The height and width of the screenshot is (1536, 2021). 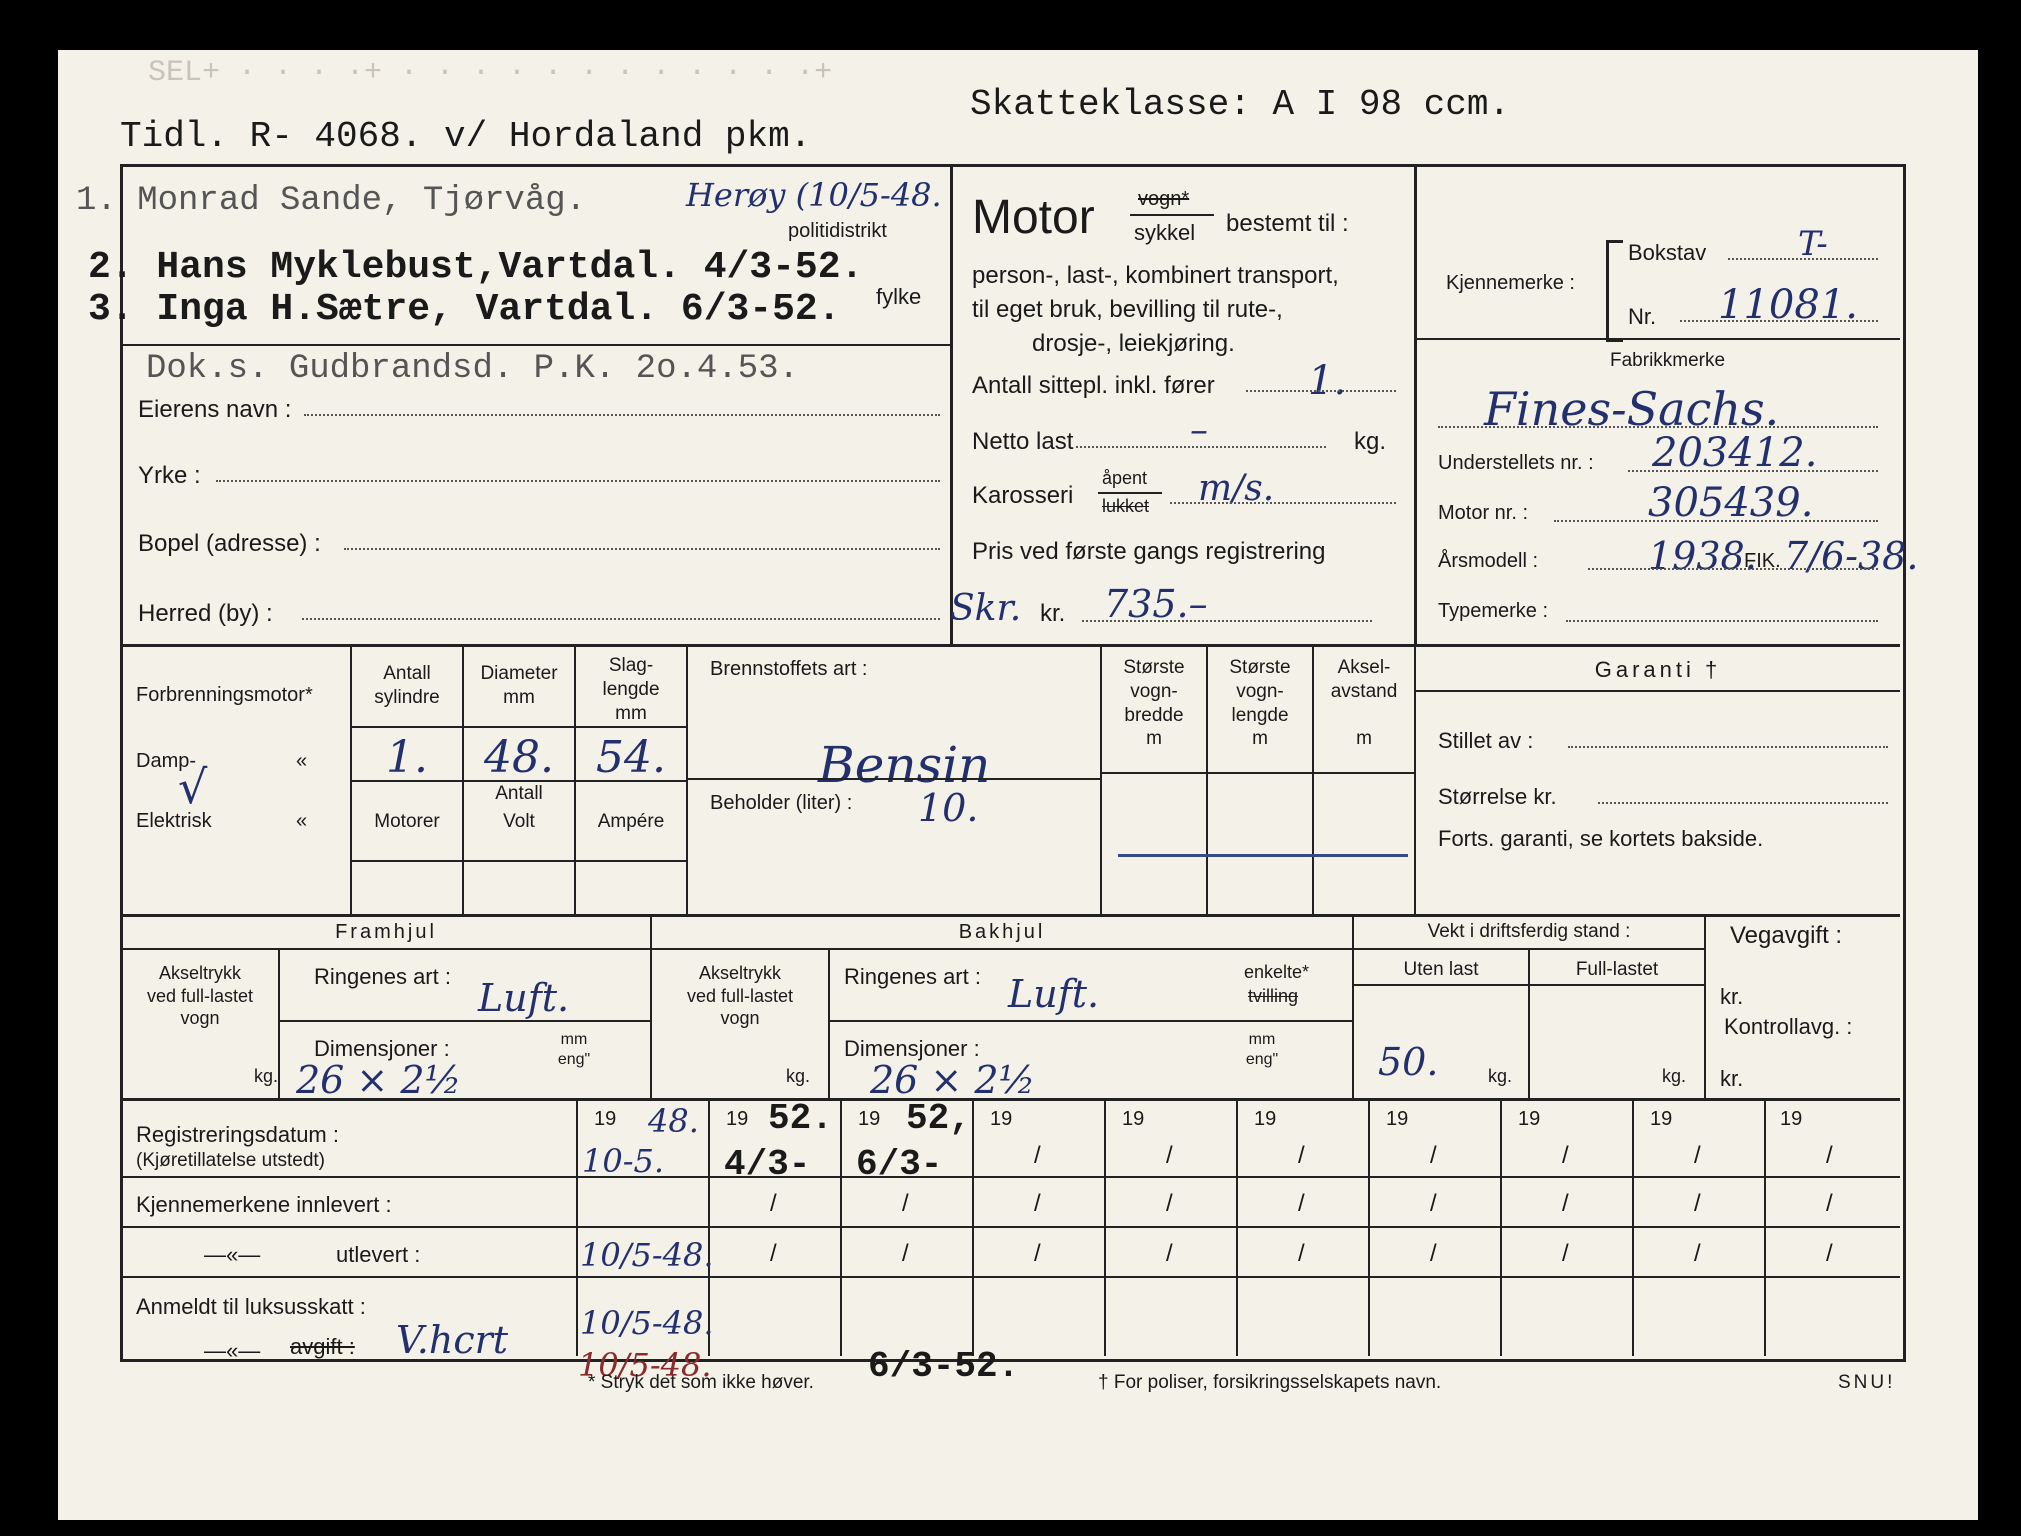 What do you see at coordinates (869, 1119) in the screenshot?
I see `year-col-3: 19` at bounding box center [869, 1119].